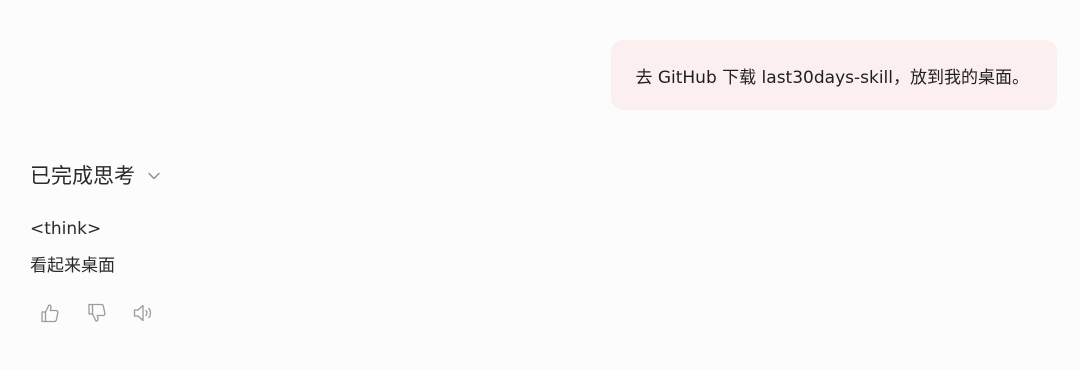 Image resolution: width=1080 pixels, height=370 pixels. I want to click on dislike-button, so click(97, 313).